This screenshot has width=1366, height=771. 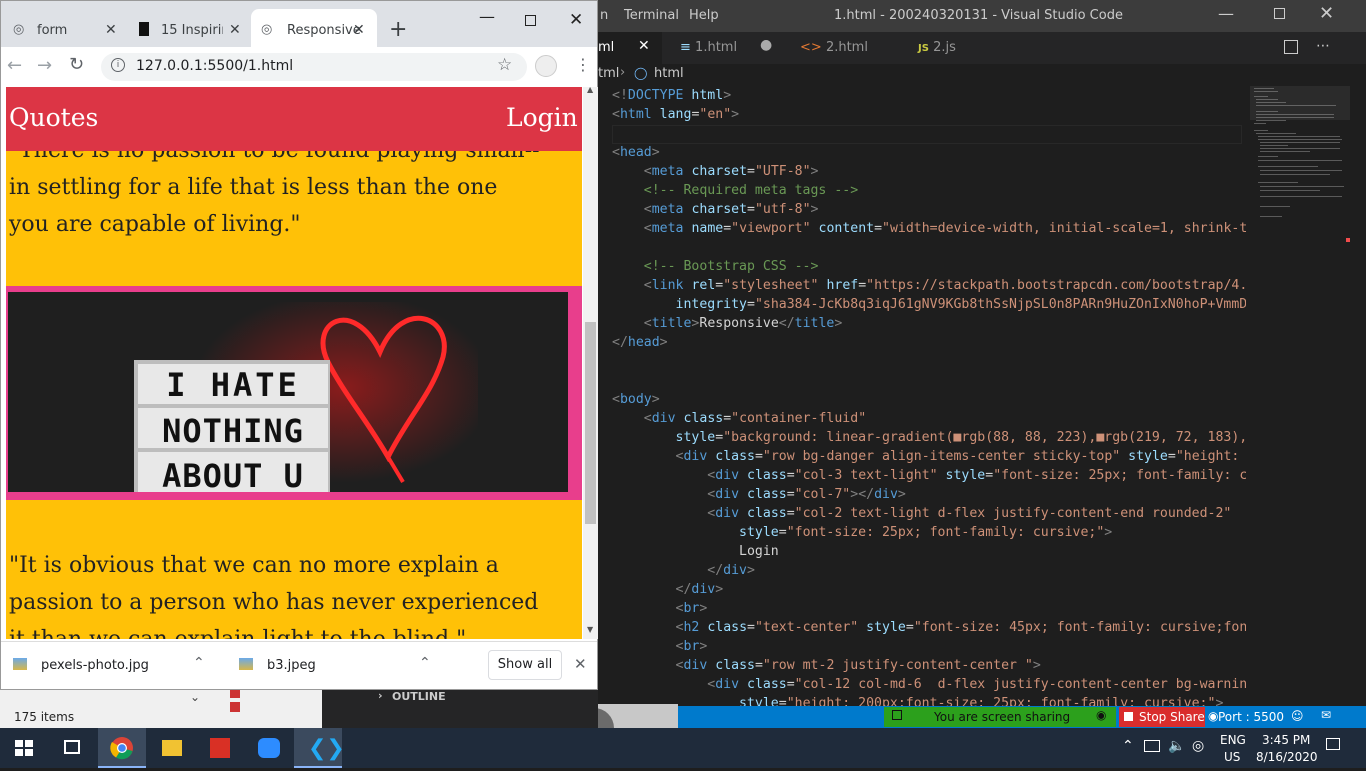 What do you see at coordinates (669, 73) in the screenshot?
I see `breadcrumb-element: html` at bounding box center [669, 73].